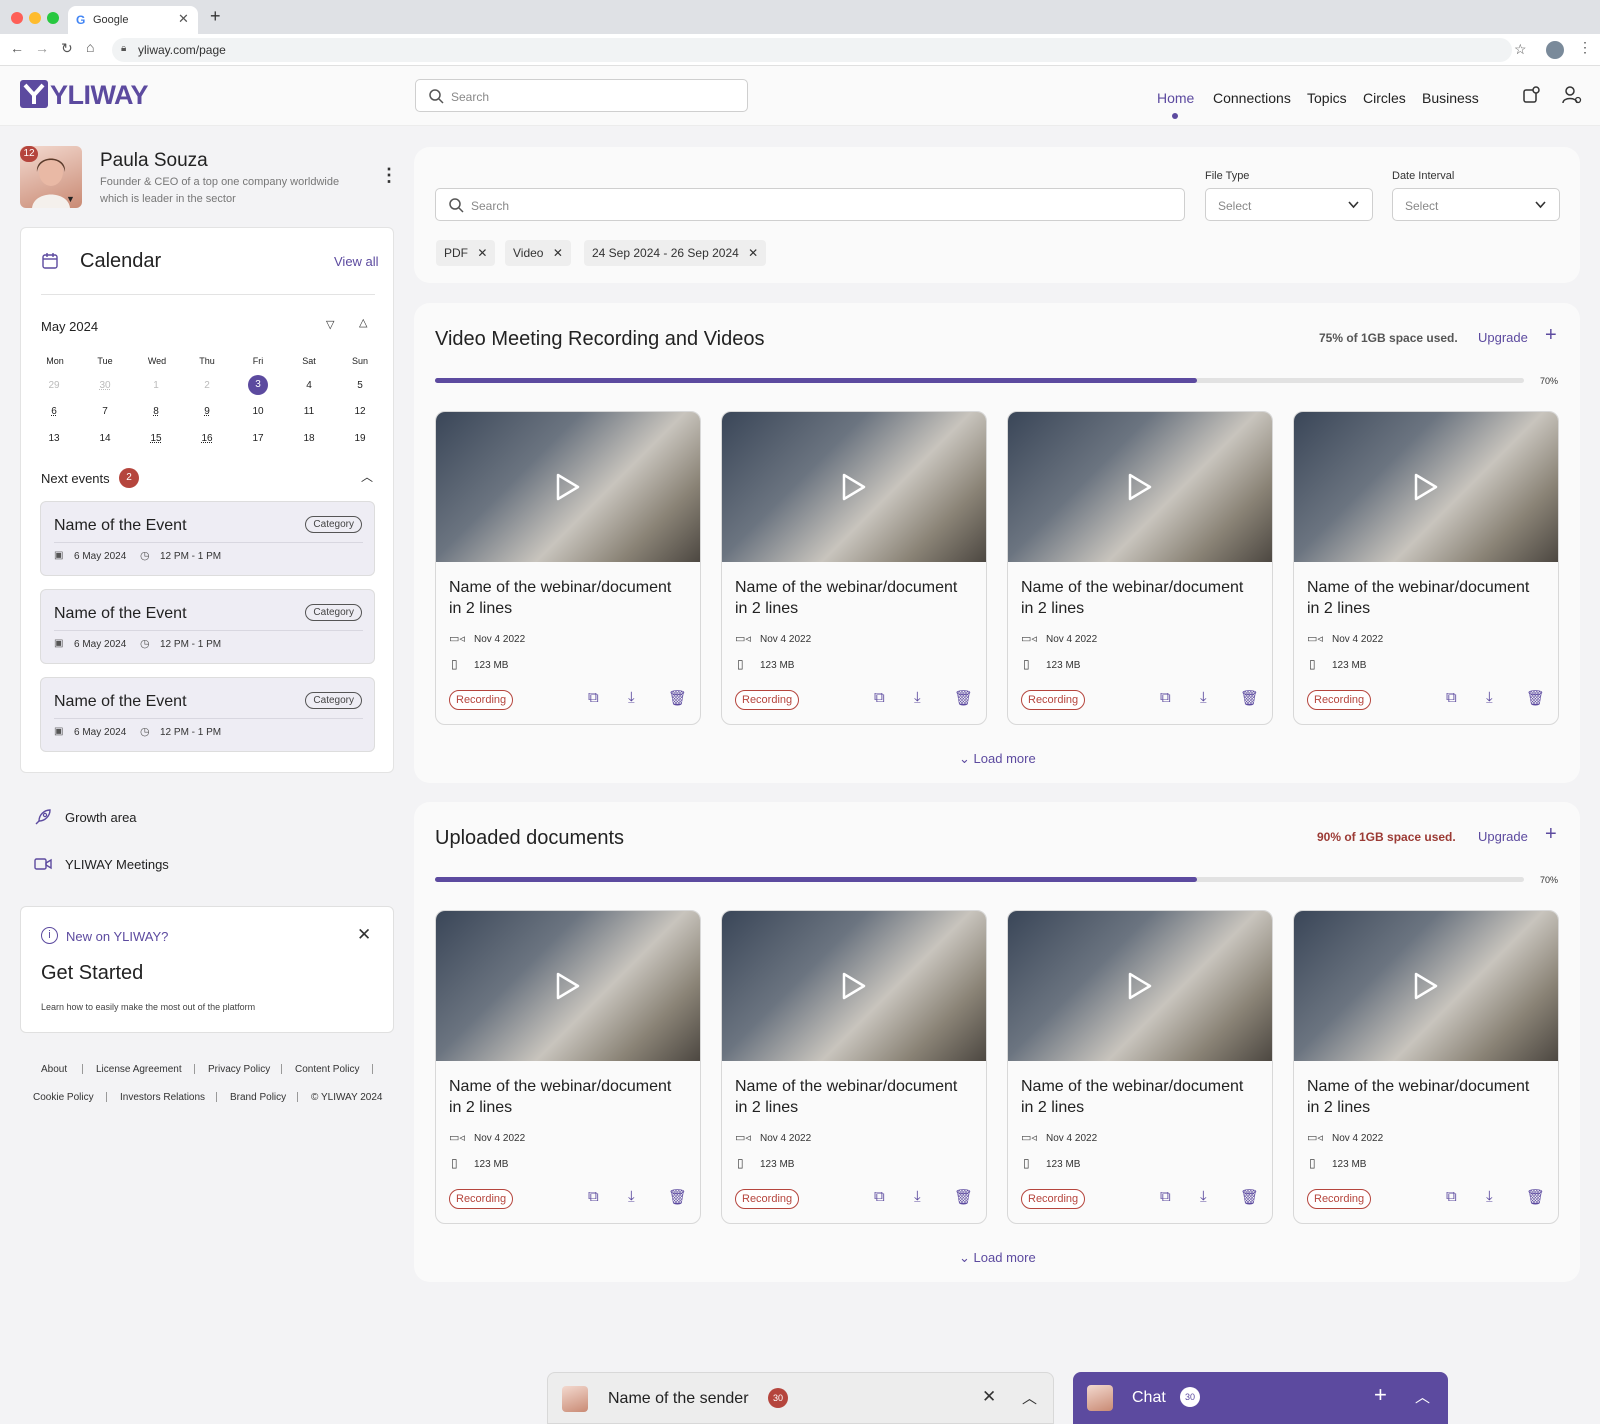 The height and width of the screenshot is (1424, 1600). What do you see at coordinates (989, 1397) in the screenshot?
I see `close-chat-icon: ✕` at bounding box center [989, 1397].